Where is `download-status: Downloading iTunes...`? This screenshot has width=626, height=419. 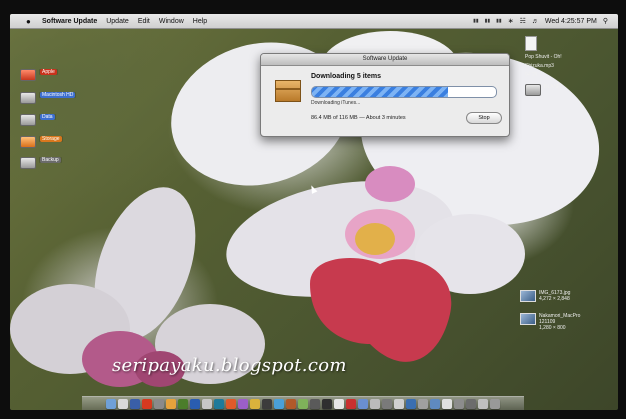 download-status: Downloading iTunes... is located at coordinates (336, 103).